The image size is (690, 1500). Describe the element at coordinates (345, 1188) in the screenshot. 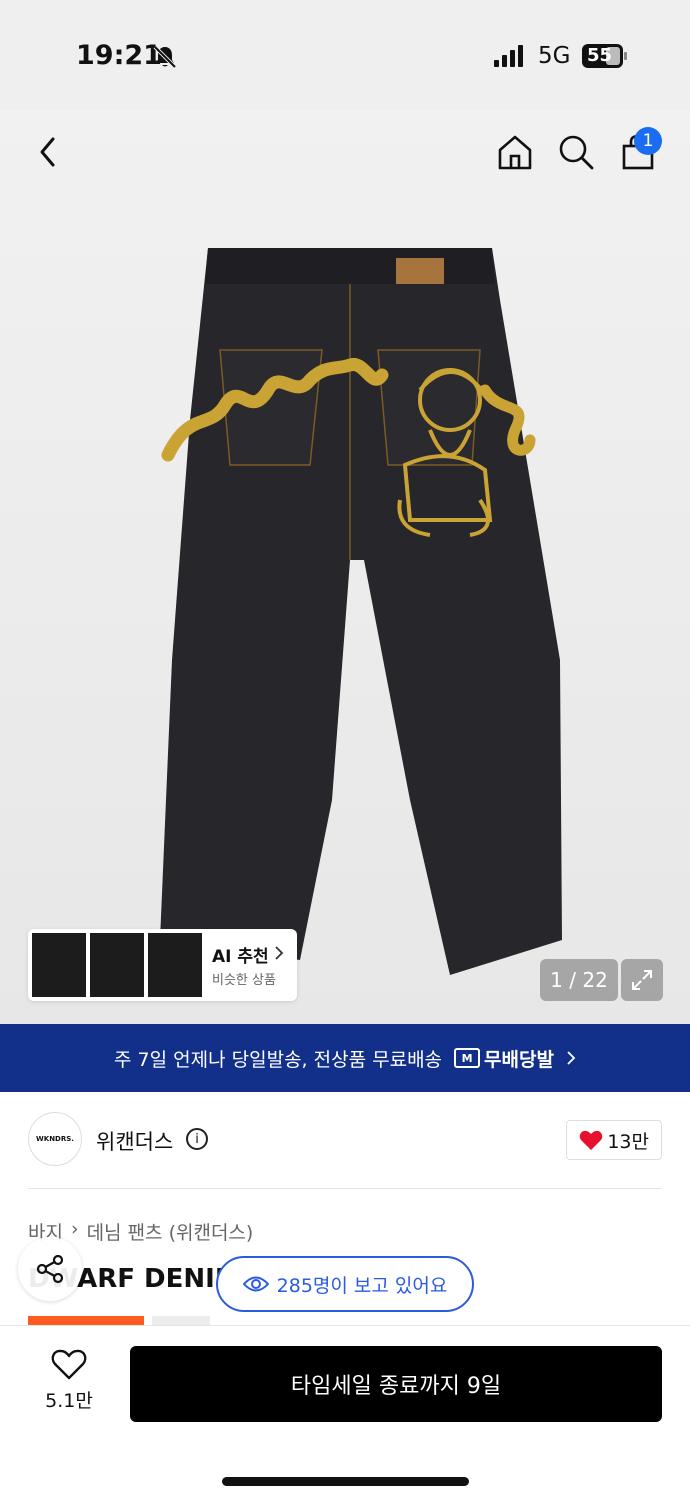

I see `divider` at that location.